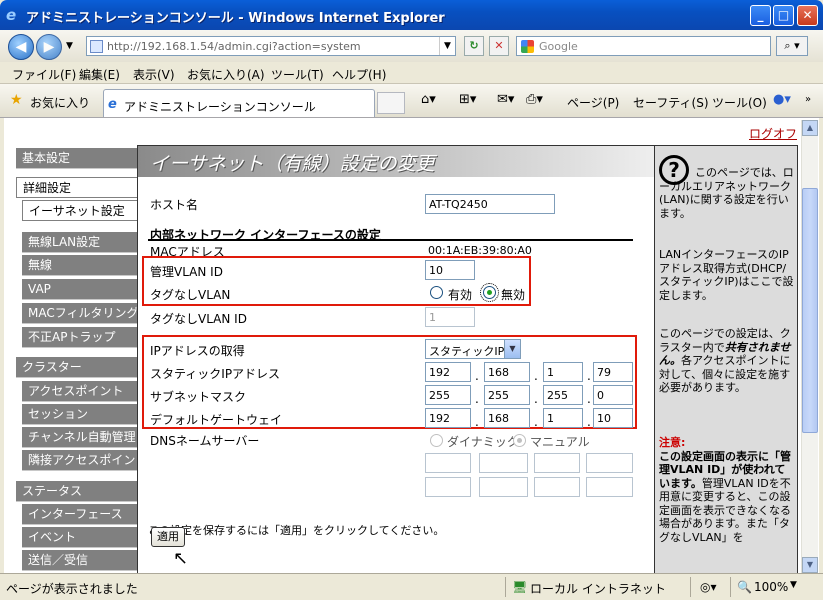  Describe the element at coordinates (807, 15) in the screenshot. I see `close-button: ✕` at that location.